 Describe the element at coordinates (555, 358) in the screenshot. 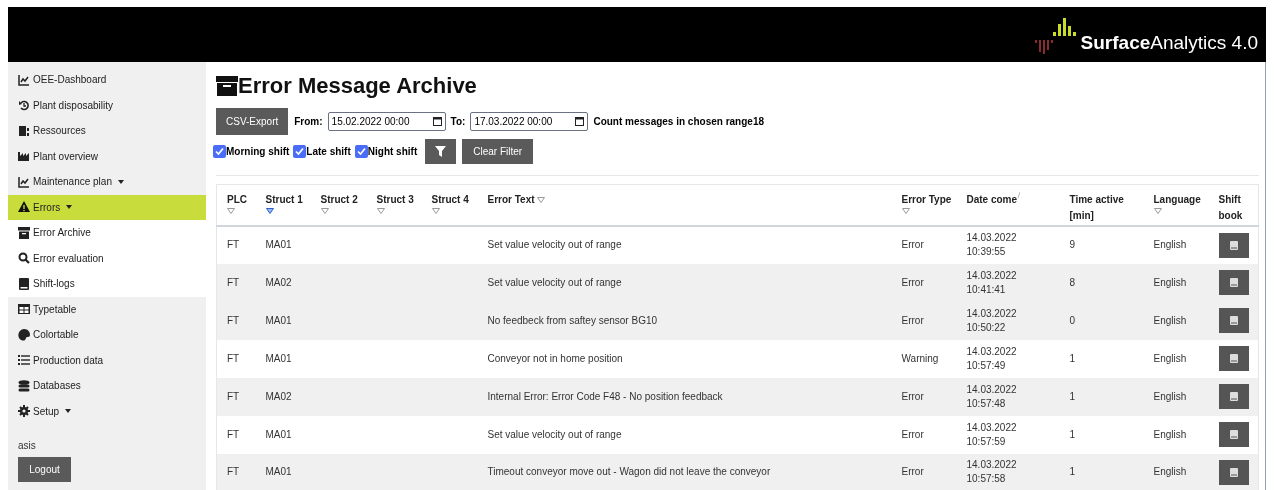

I see `table-cell: Conveyor not in home position` at that location.